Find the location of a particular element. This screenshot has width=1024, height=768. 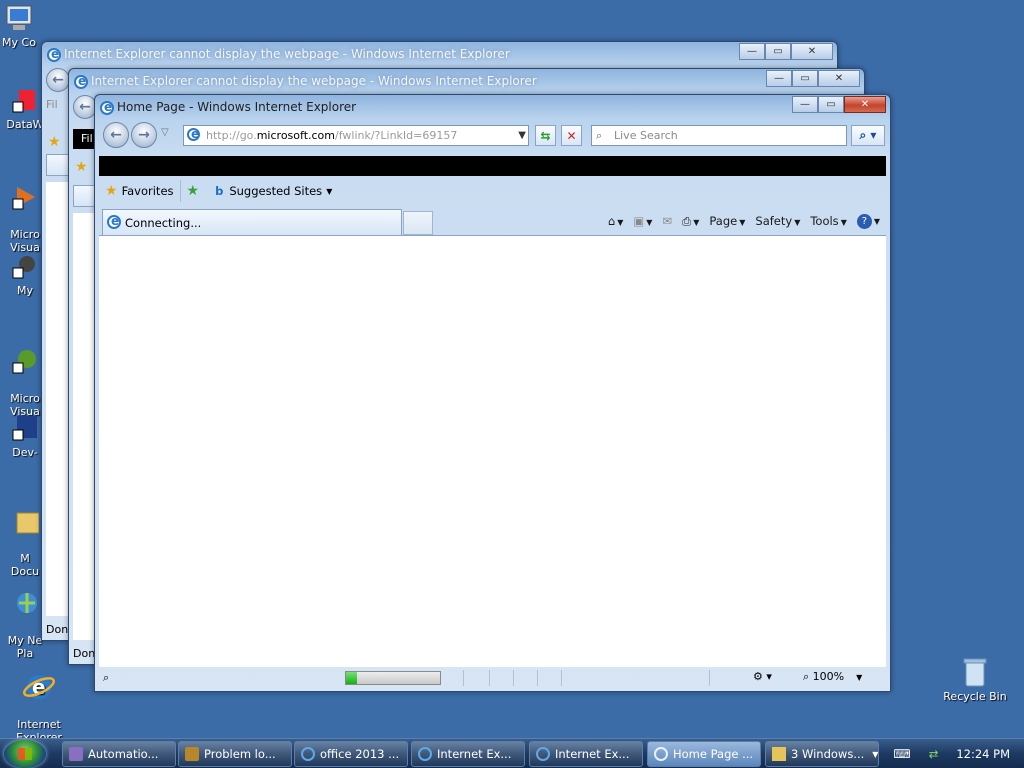

page-load-progress is located at coordinates (393, 678).